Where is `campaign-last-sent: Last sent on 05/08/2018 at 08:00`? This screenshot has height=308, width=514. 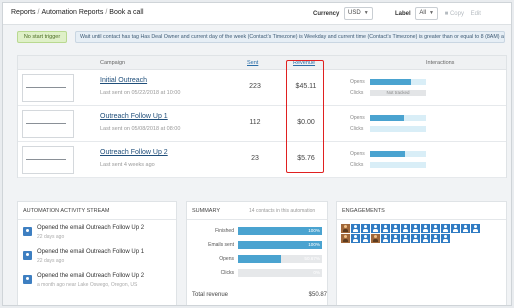
campaign-last-sent: Last sent on 05/08/2018 at 08:00 is located at coordinates (140, 129).